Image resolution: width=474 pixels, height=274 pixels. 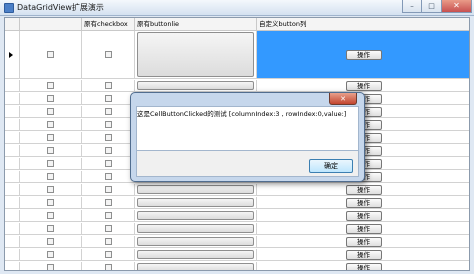 What do you see at coordinates (412, 6) in the screenshot?
I see `minimize-button: –` at bounding box center [412, 6].